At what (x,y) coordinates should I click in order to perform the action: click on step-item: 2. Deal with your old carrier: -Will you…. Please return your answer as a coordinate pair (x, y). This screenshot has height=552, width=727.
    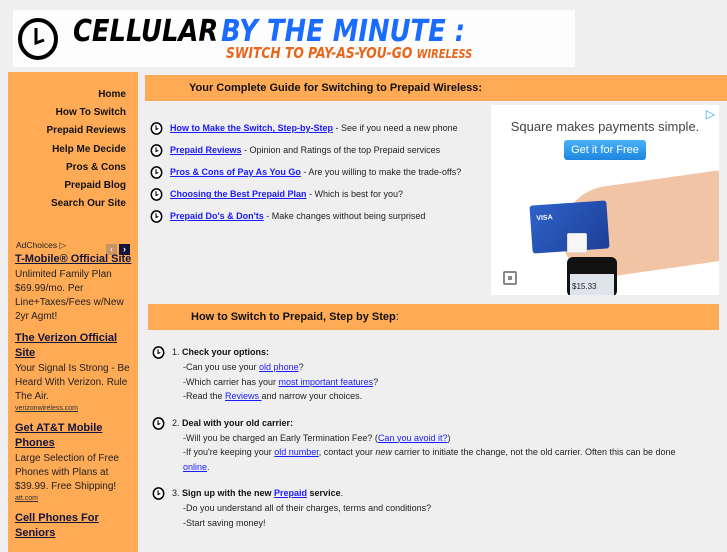
    Looking at the image, I should click on (435, 445).